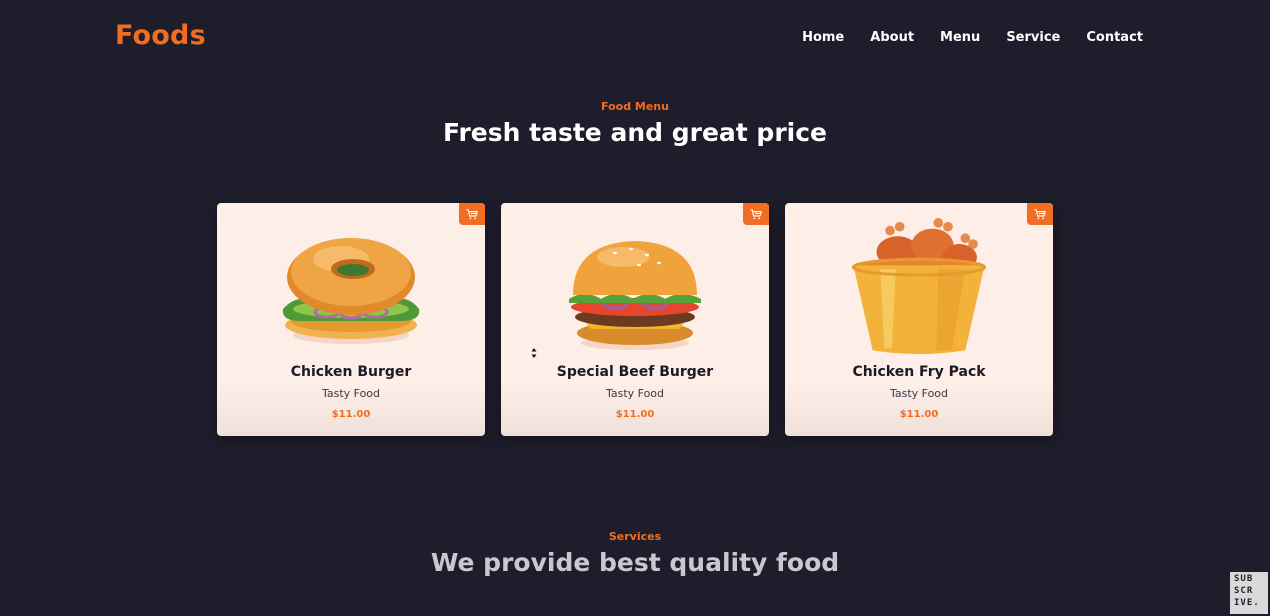 The height and width of the screenshot is (616, 1270). Describe the element at coordinates (892, 37) in the screenshot. I see `nav-link-about: About` at that location.